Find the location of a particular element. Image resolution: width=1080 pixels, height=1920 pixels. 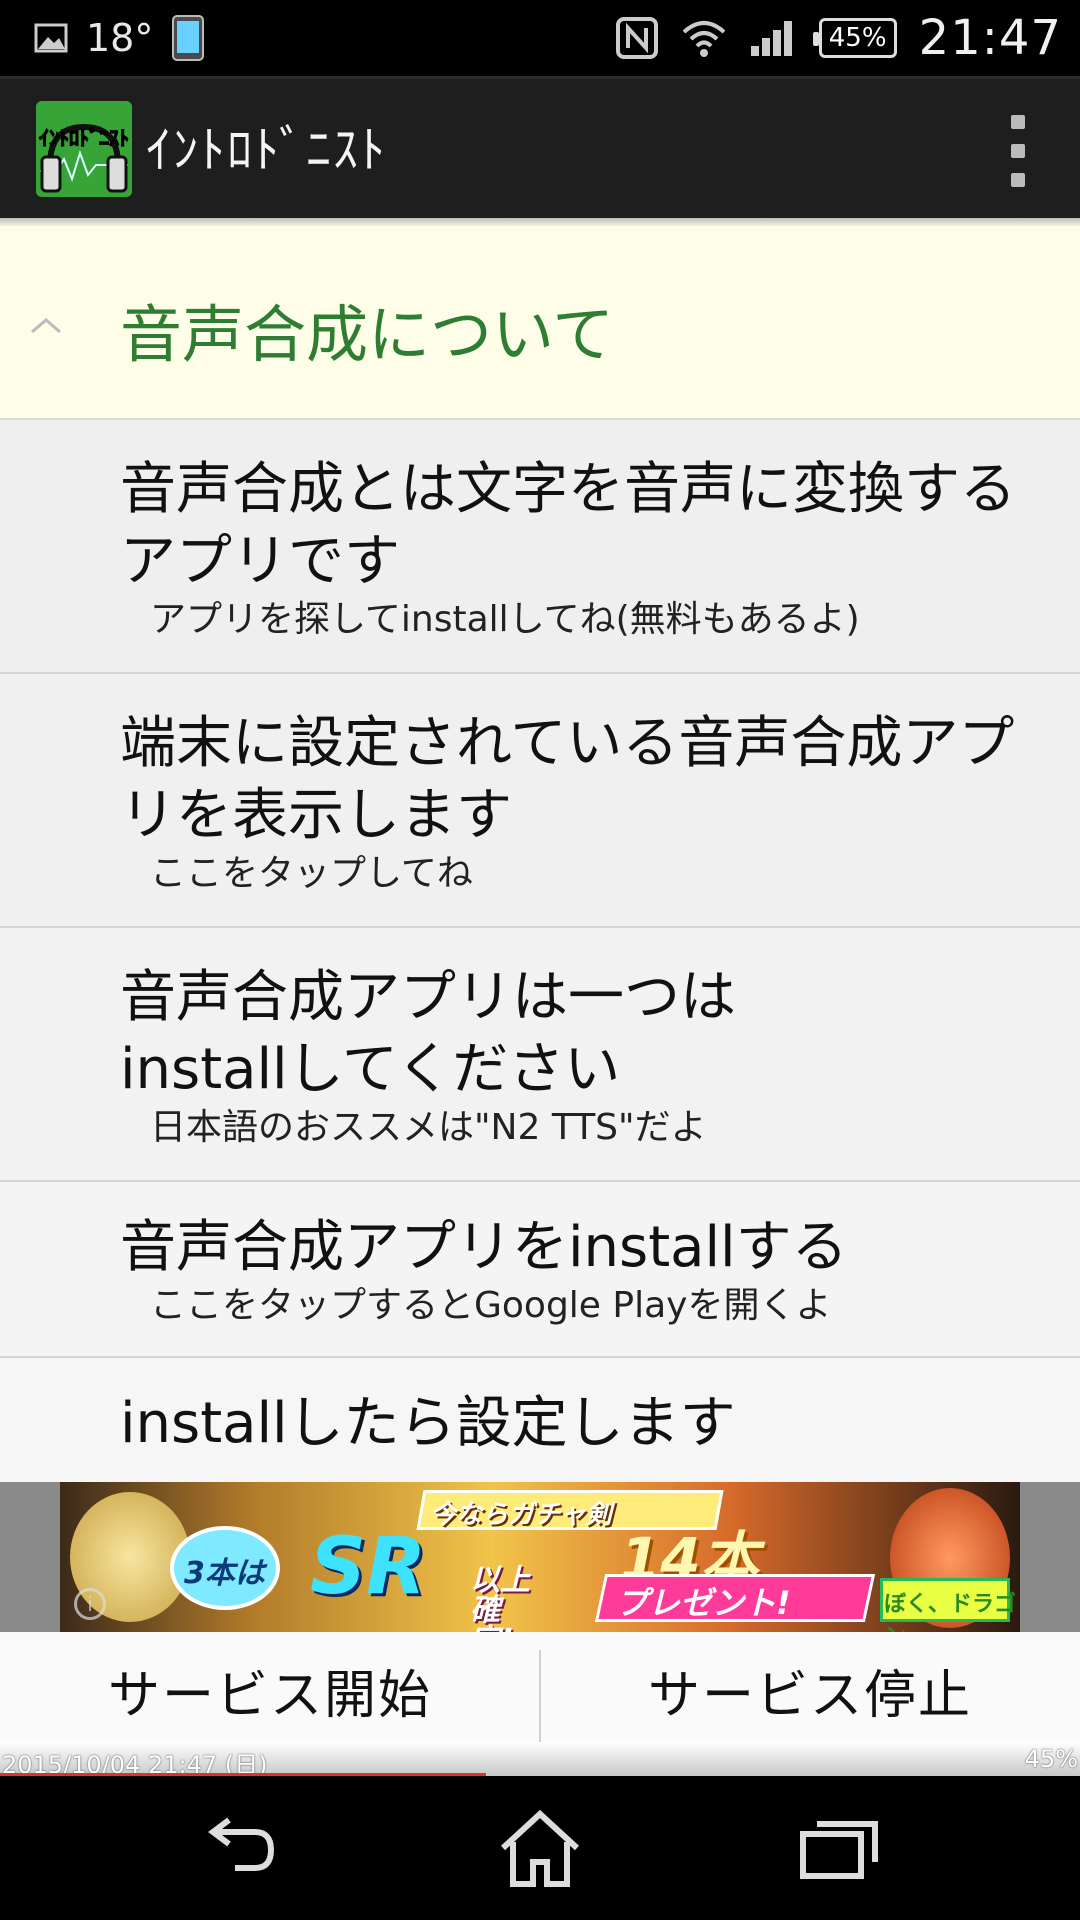

list-item-show-tts-apps: 端末に設定されている音声合成アプリを表示します ここをタップしてね is located at coordinates (540, 801).